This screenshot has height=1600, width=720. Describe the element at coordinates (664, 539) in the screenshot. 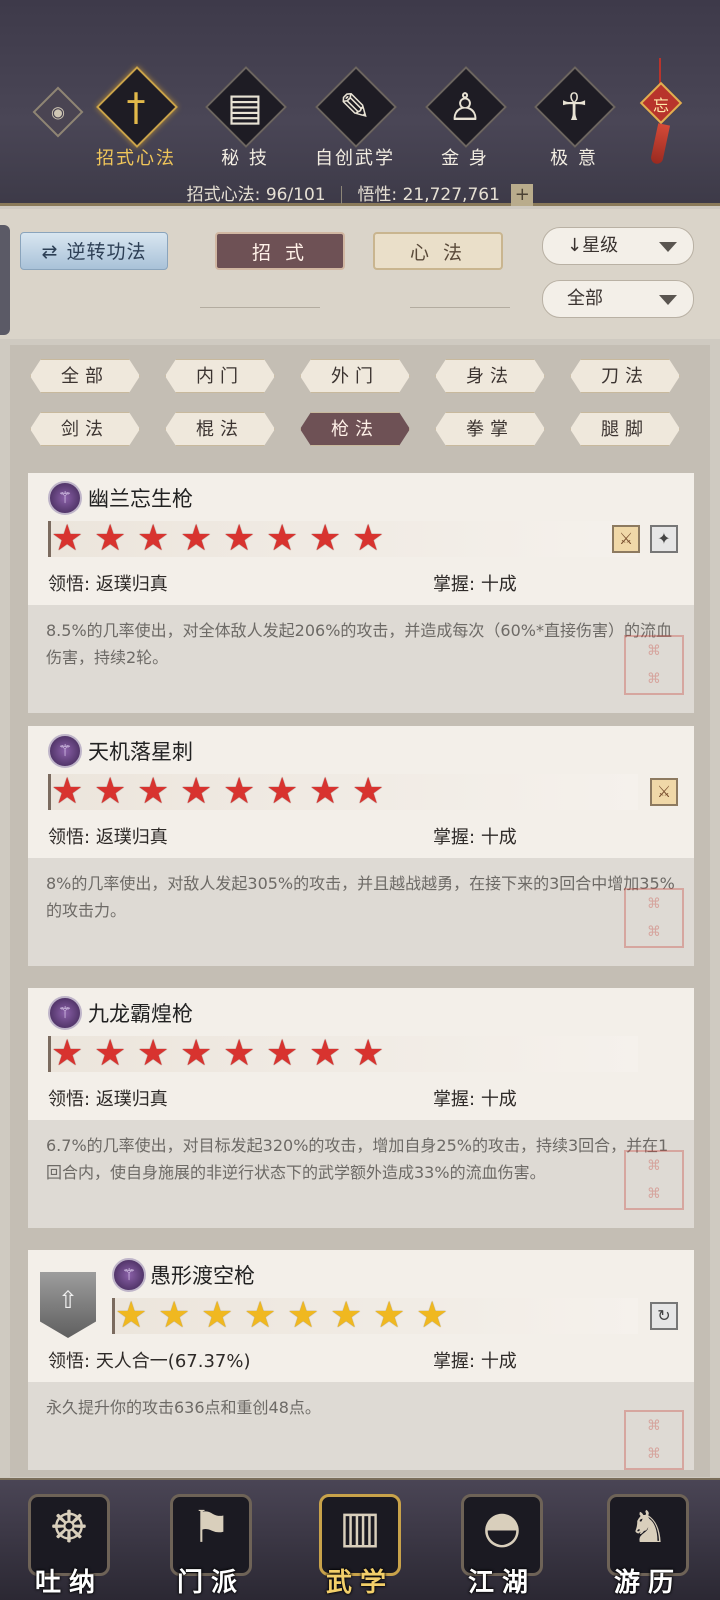

I see `blade-skill-icon: ✦` at that location.